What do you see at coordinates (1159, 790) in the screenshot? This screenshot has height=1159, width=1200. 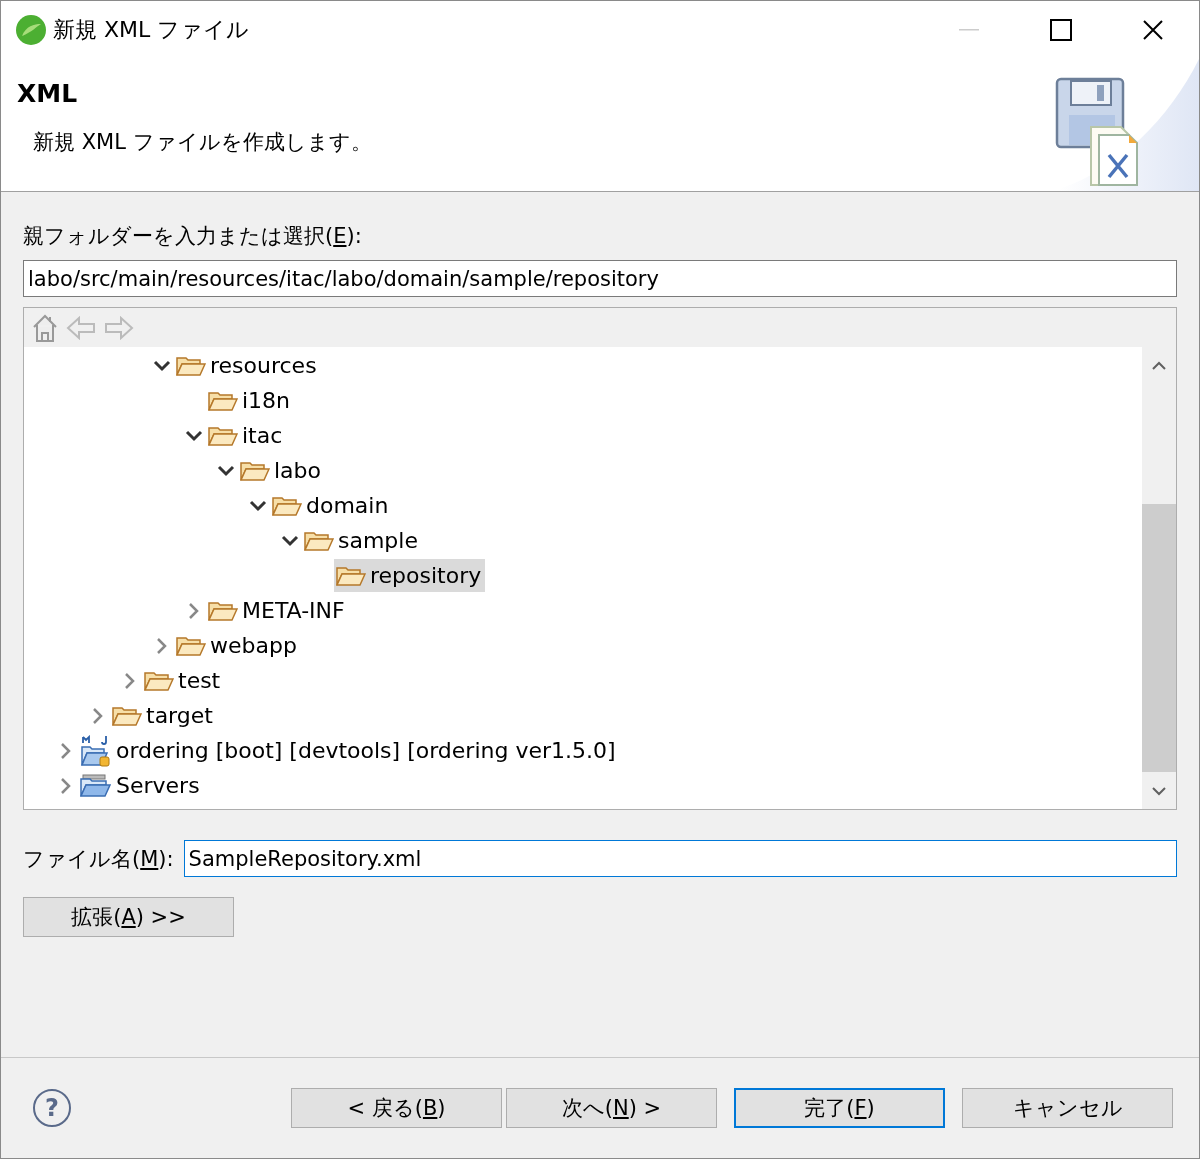 I see `scroll-down-icon` at bounding box center [1159, 790].